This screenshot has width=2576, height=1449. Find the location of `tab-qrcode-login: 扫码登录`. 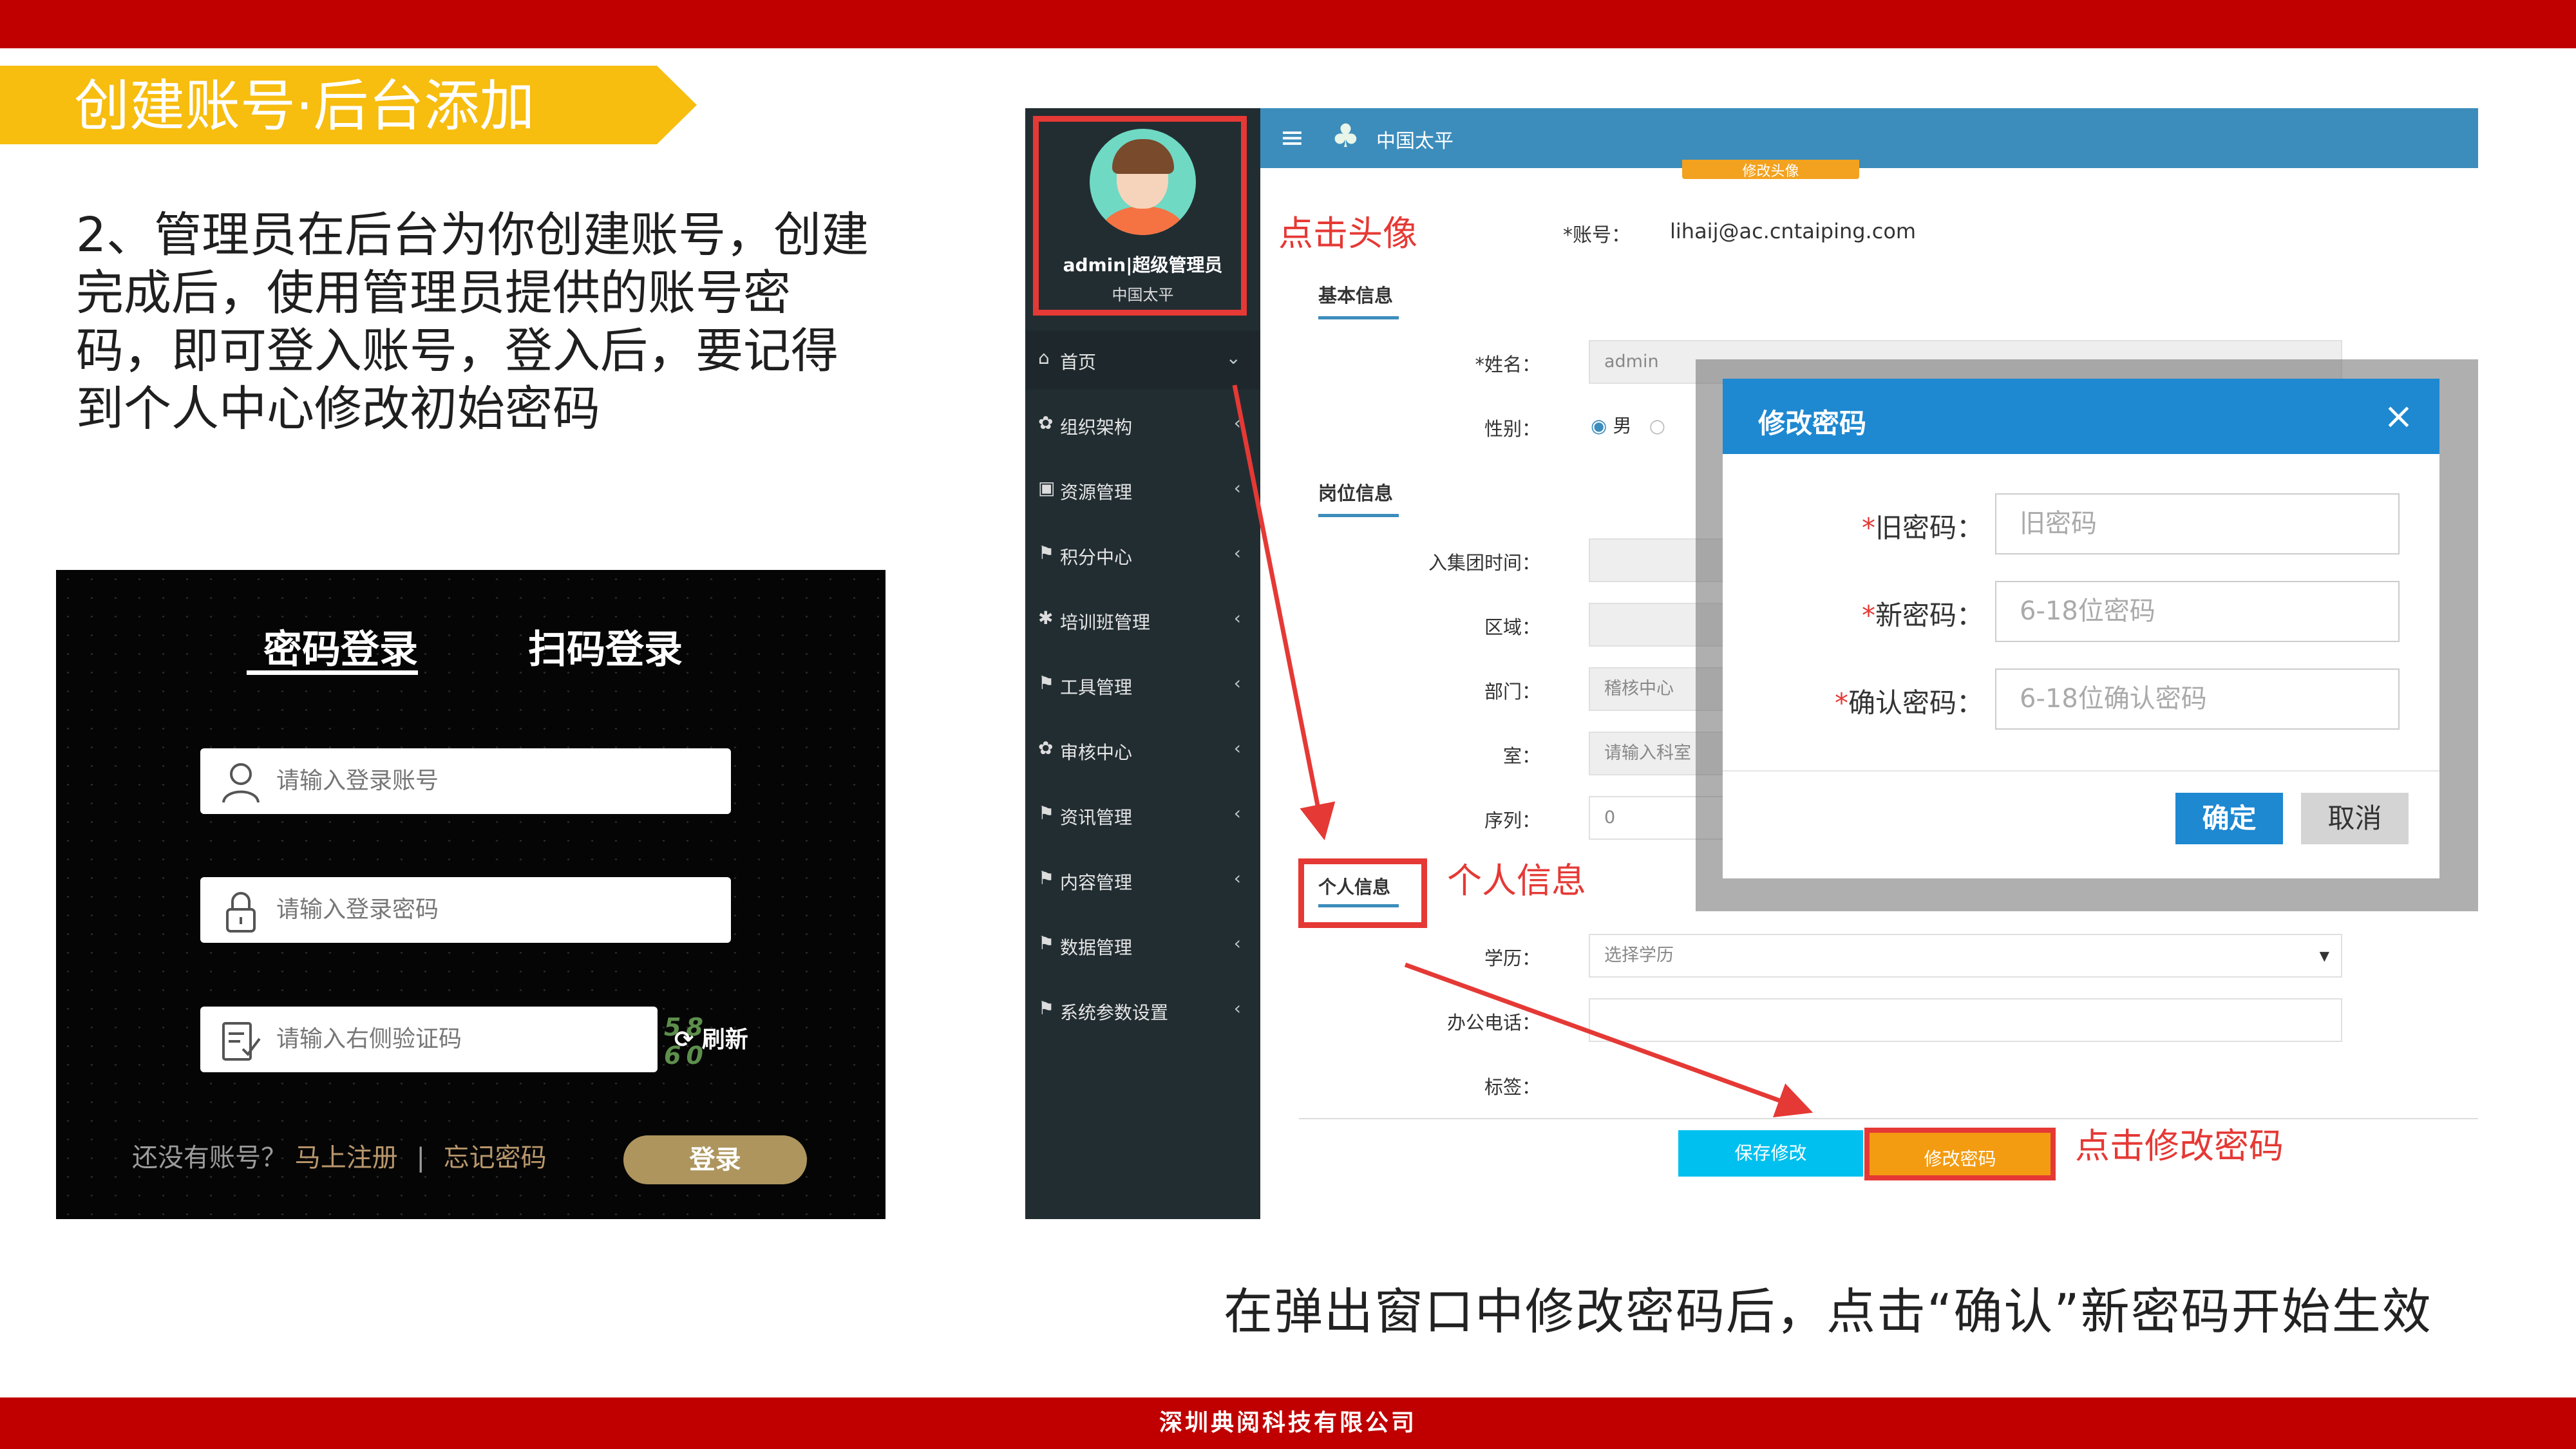

tab-qrcode-login: 扫码登录 is located at coordinates (605, 646).